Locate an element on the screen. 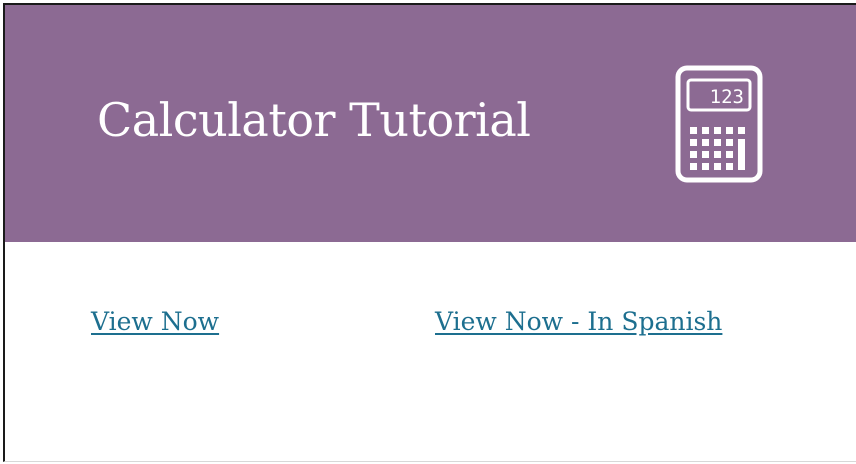 The height and width of the screenshot is (464, 856). banner-title: Calculator Tutorial is located at coordinates (314, 120).